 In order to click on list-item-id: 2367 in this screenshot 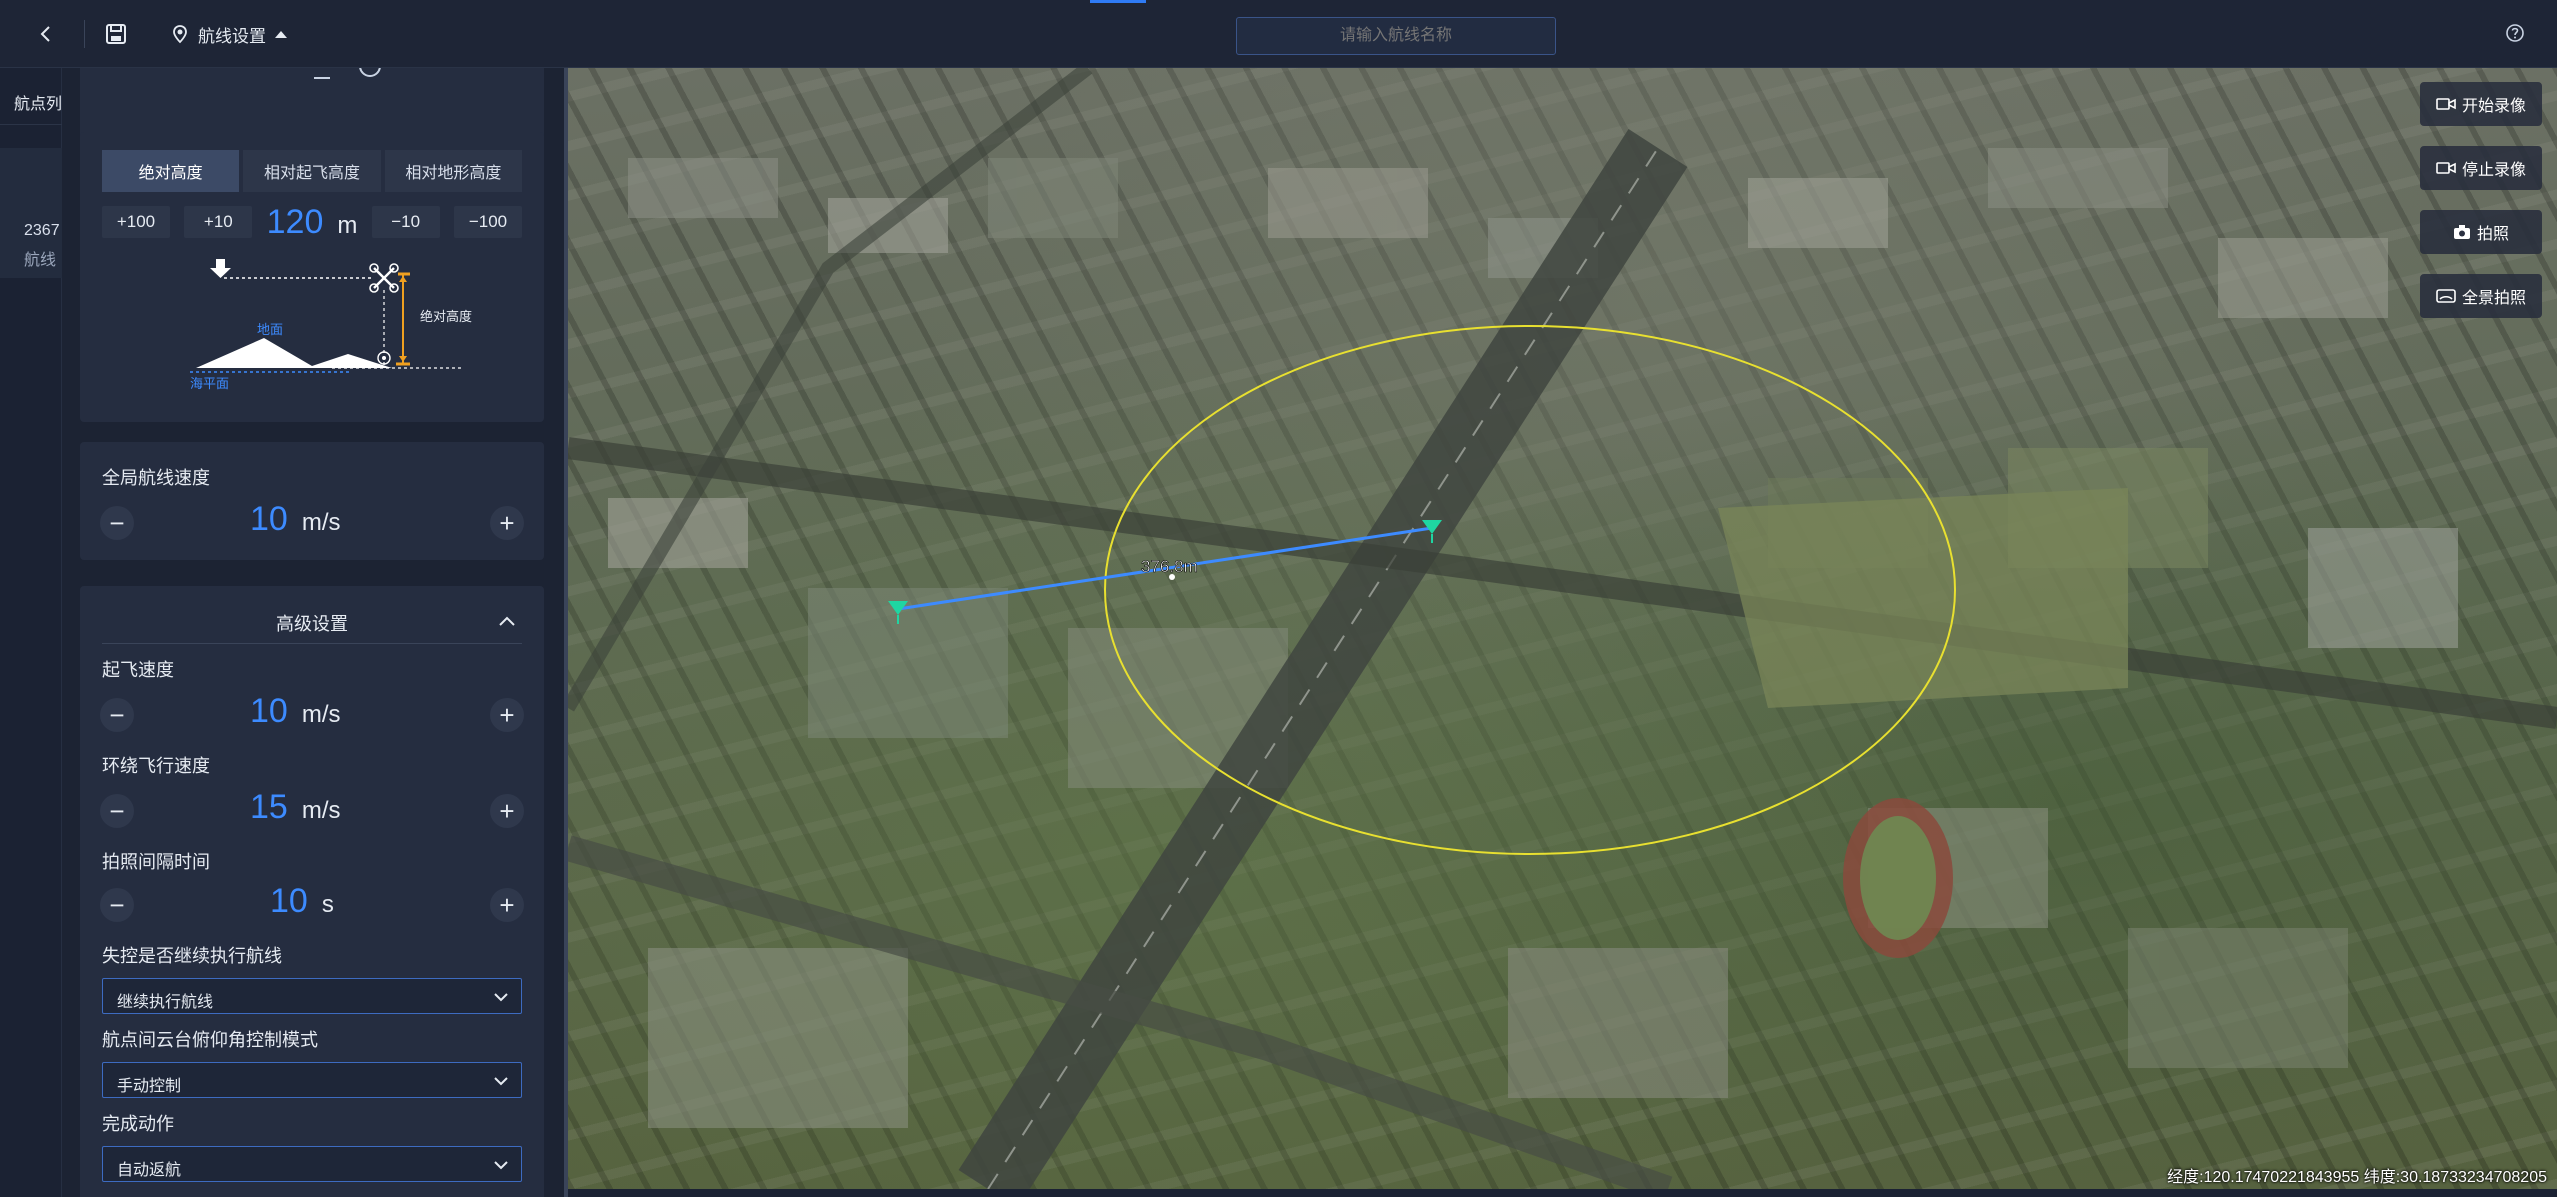, I will do `click(42, 230)`.